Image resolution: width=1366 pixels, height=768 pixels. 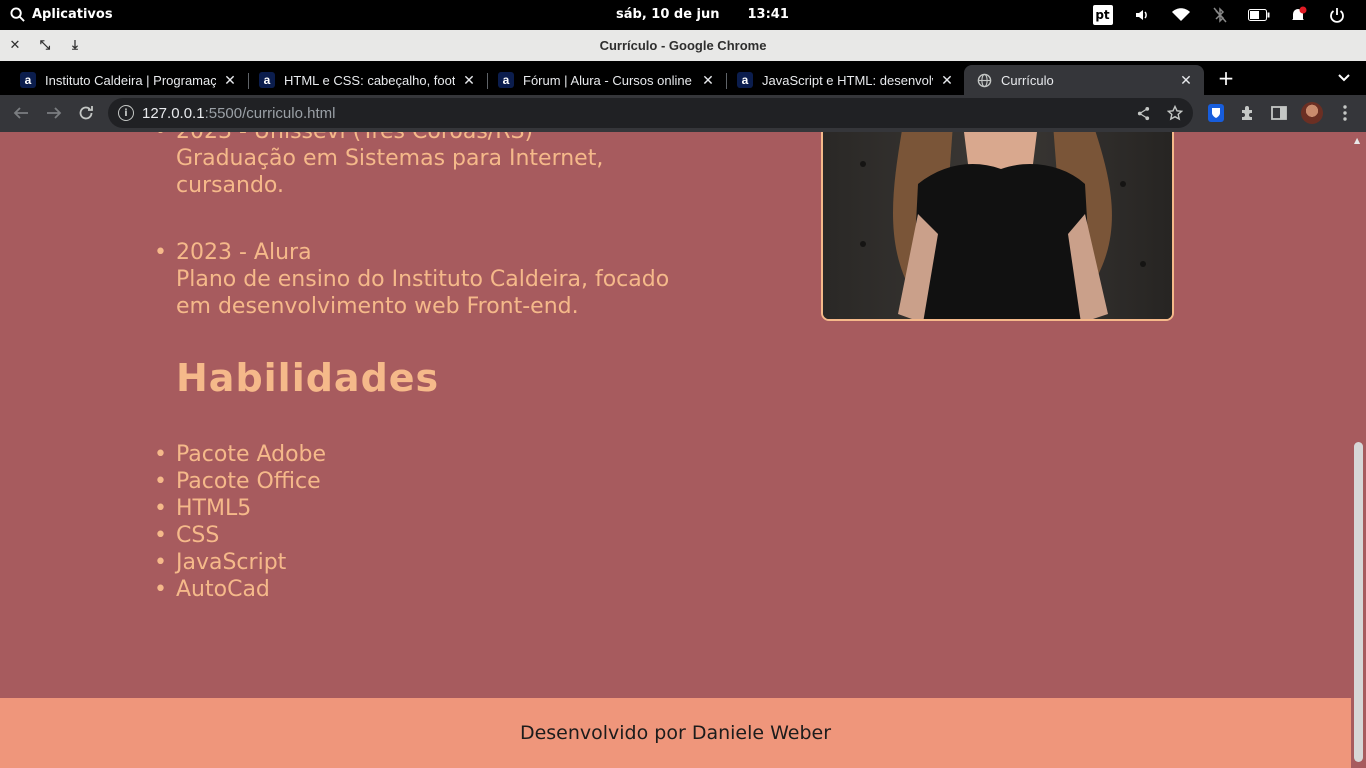 I want to click on new-tab-icon: +, so click(x=1226, y=78).